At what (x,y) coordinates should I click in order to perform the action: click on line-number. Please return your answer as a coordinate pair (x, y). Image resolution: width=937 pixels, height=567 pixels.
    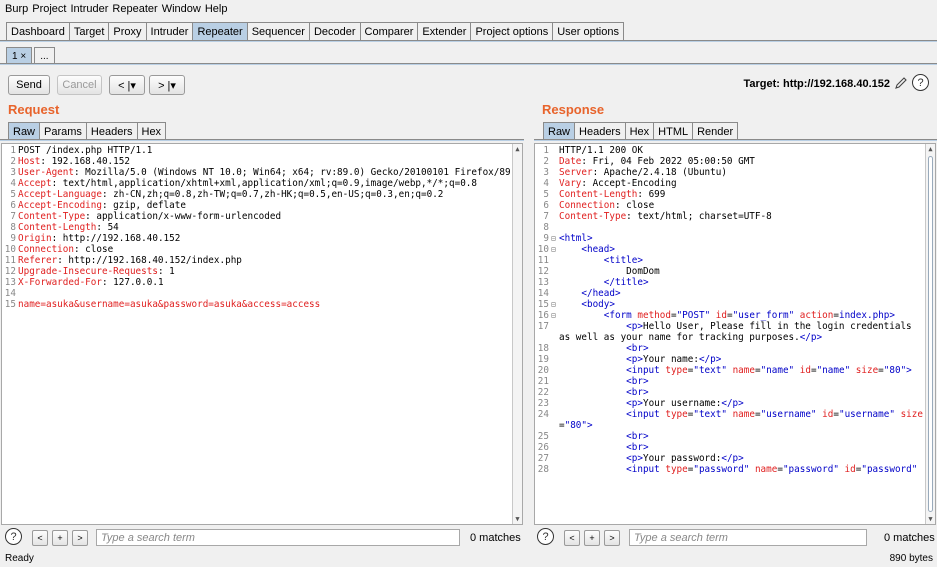
    Looking at the image, I should click on (543, 337).